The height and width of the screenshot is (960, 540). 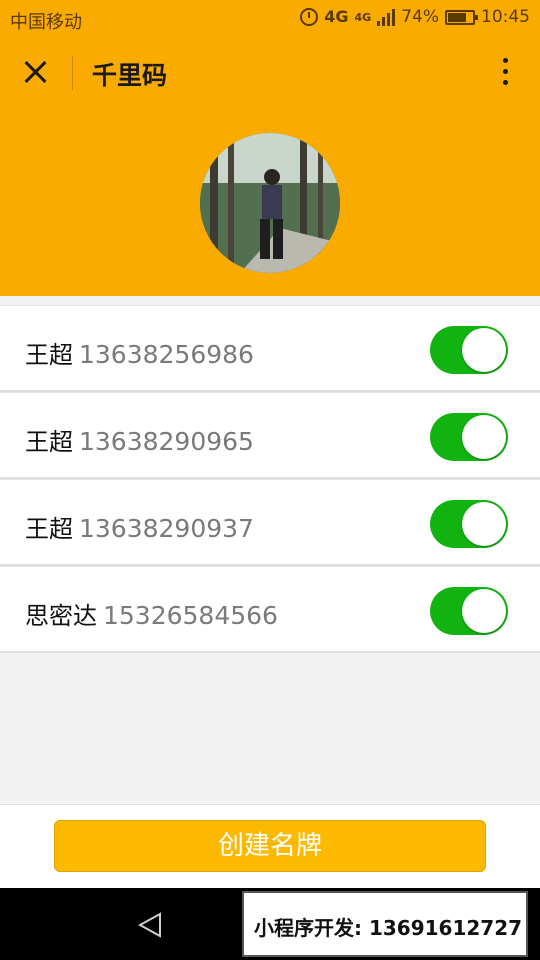 I want to click on network-type-secondary: 4G, so click(x=363, y=17).